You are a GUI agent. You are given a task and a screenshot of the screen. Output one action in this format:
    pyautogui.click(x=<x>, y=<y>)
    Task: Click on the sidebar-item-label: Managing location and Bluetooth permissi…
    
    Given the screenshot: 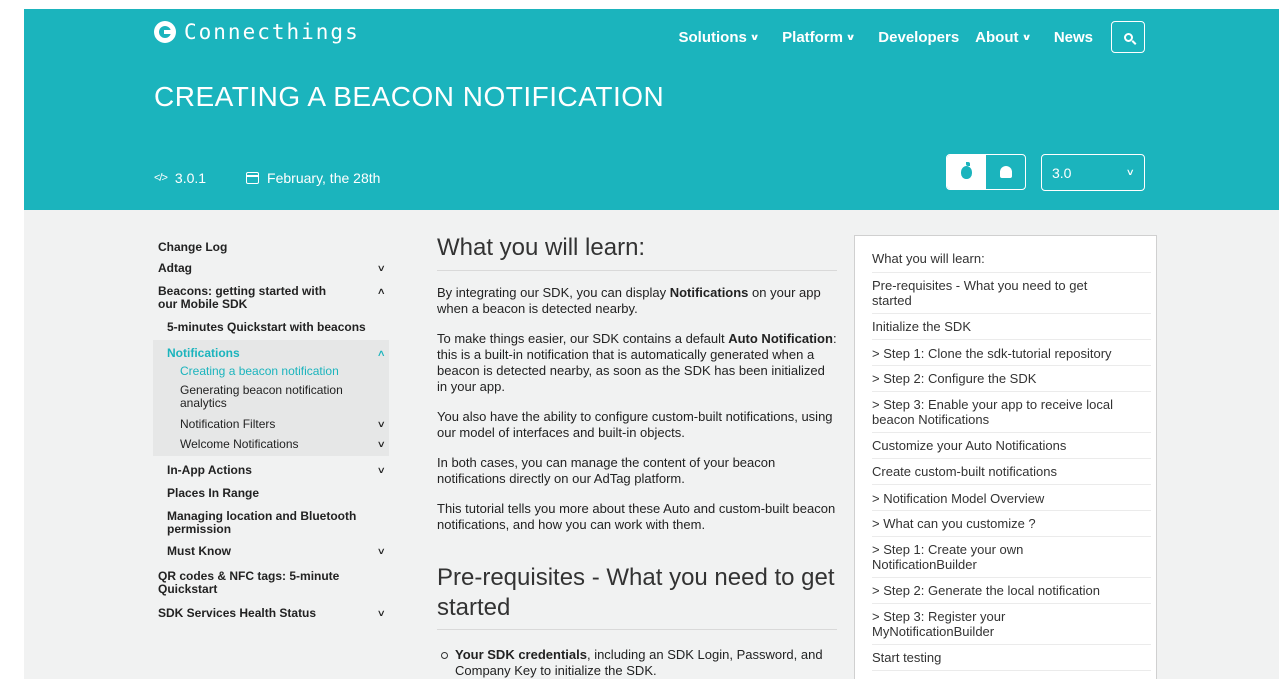 What is the action you would take?
    pyautogui.click(x=262, y=522)
    